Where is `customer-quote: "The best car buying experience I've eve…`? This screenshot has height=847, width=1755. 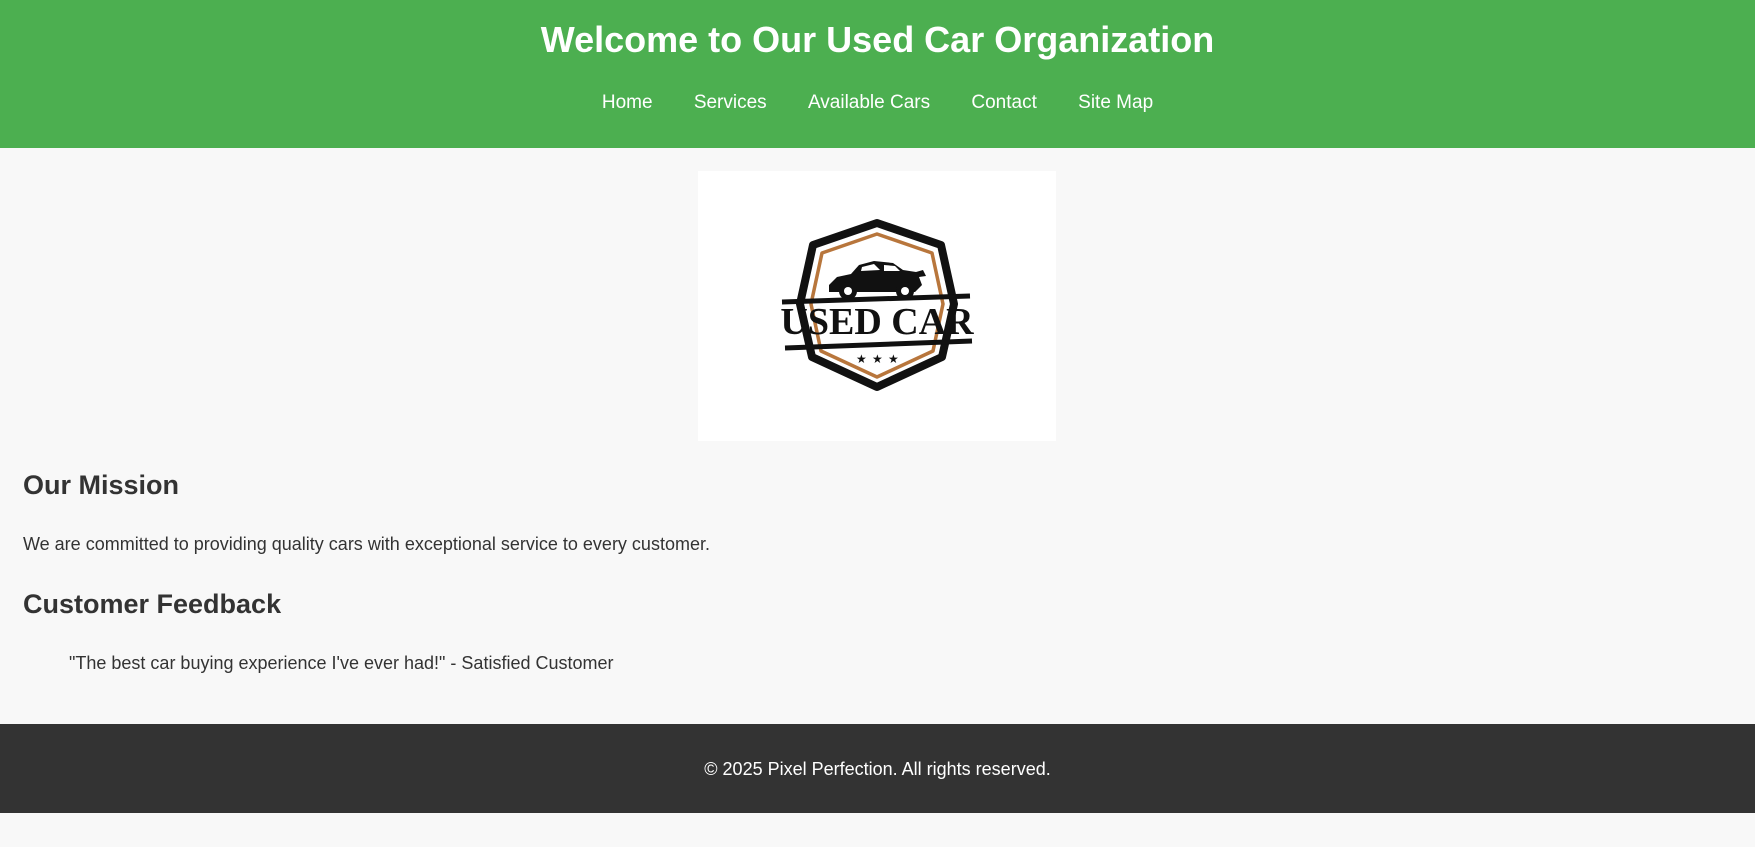 customer-quote: "The best car buying experience I've eve… is located at coordinates (341, 663).